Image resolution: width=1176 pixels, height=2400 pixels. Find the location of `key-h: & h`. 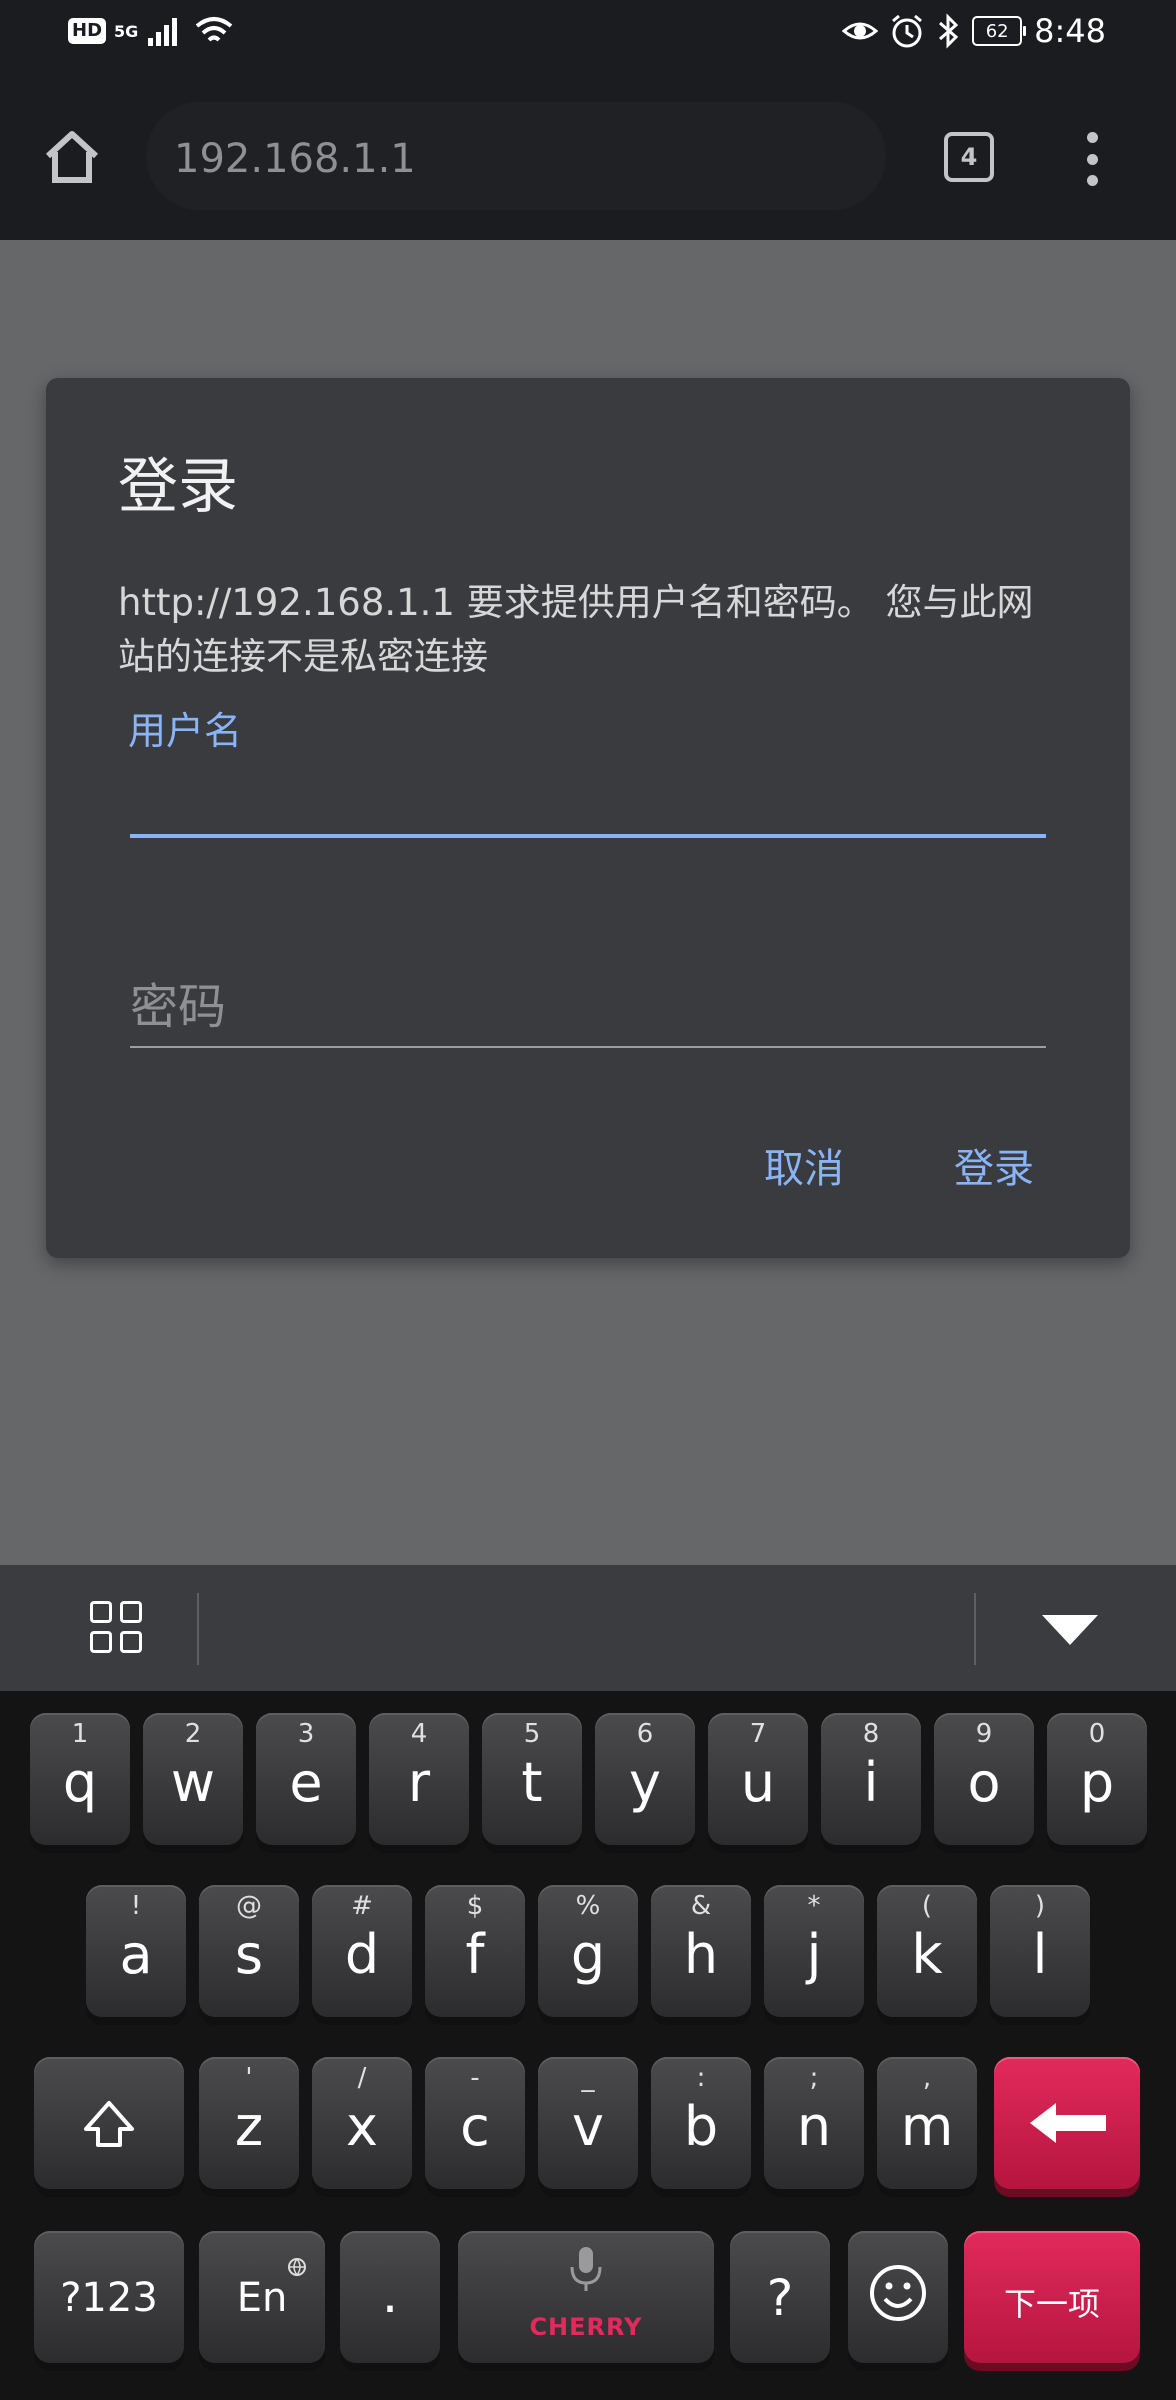

key-h: & h is located at coordinates (701, 1951).